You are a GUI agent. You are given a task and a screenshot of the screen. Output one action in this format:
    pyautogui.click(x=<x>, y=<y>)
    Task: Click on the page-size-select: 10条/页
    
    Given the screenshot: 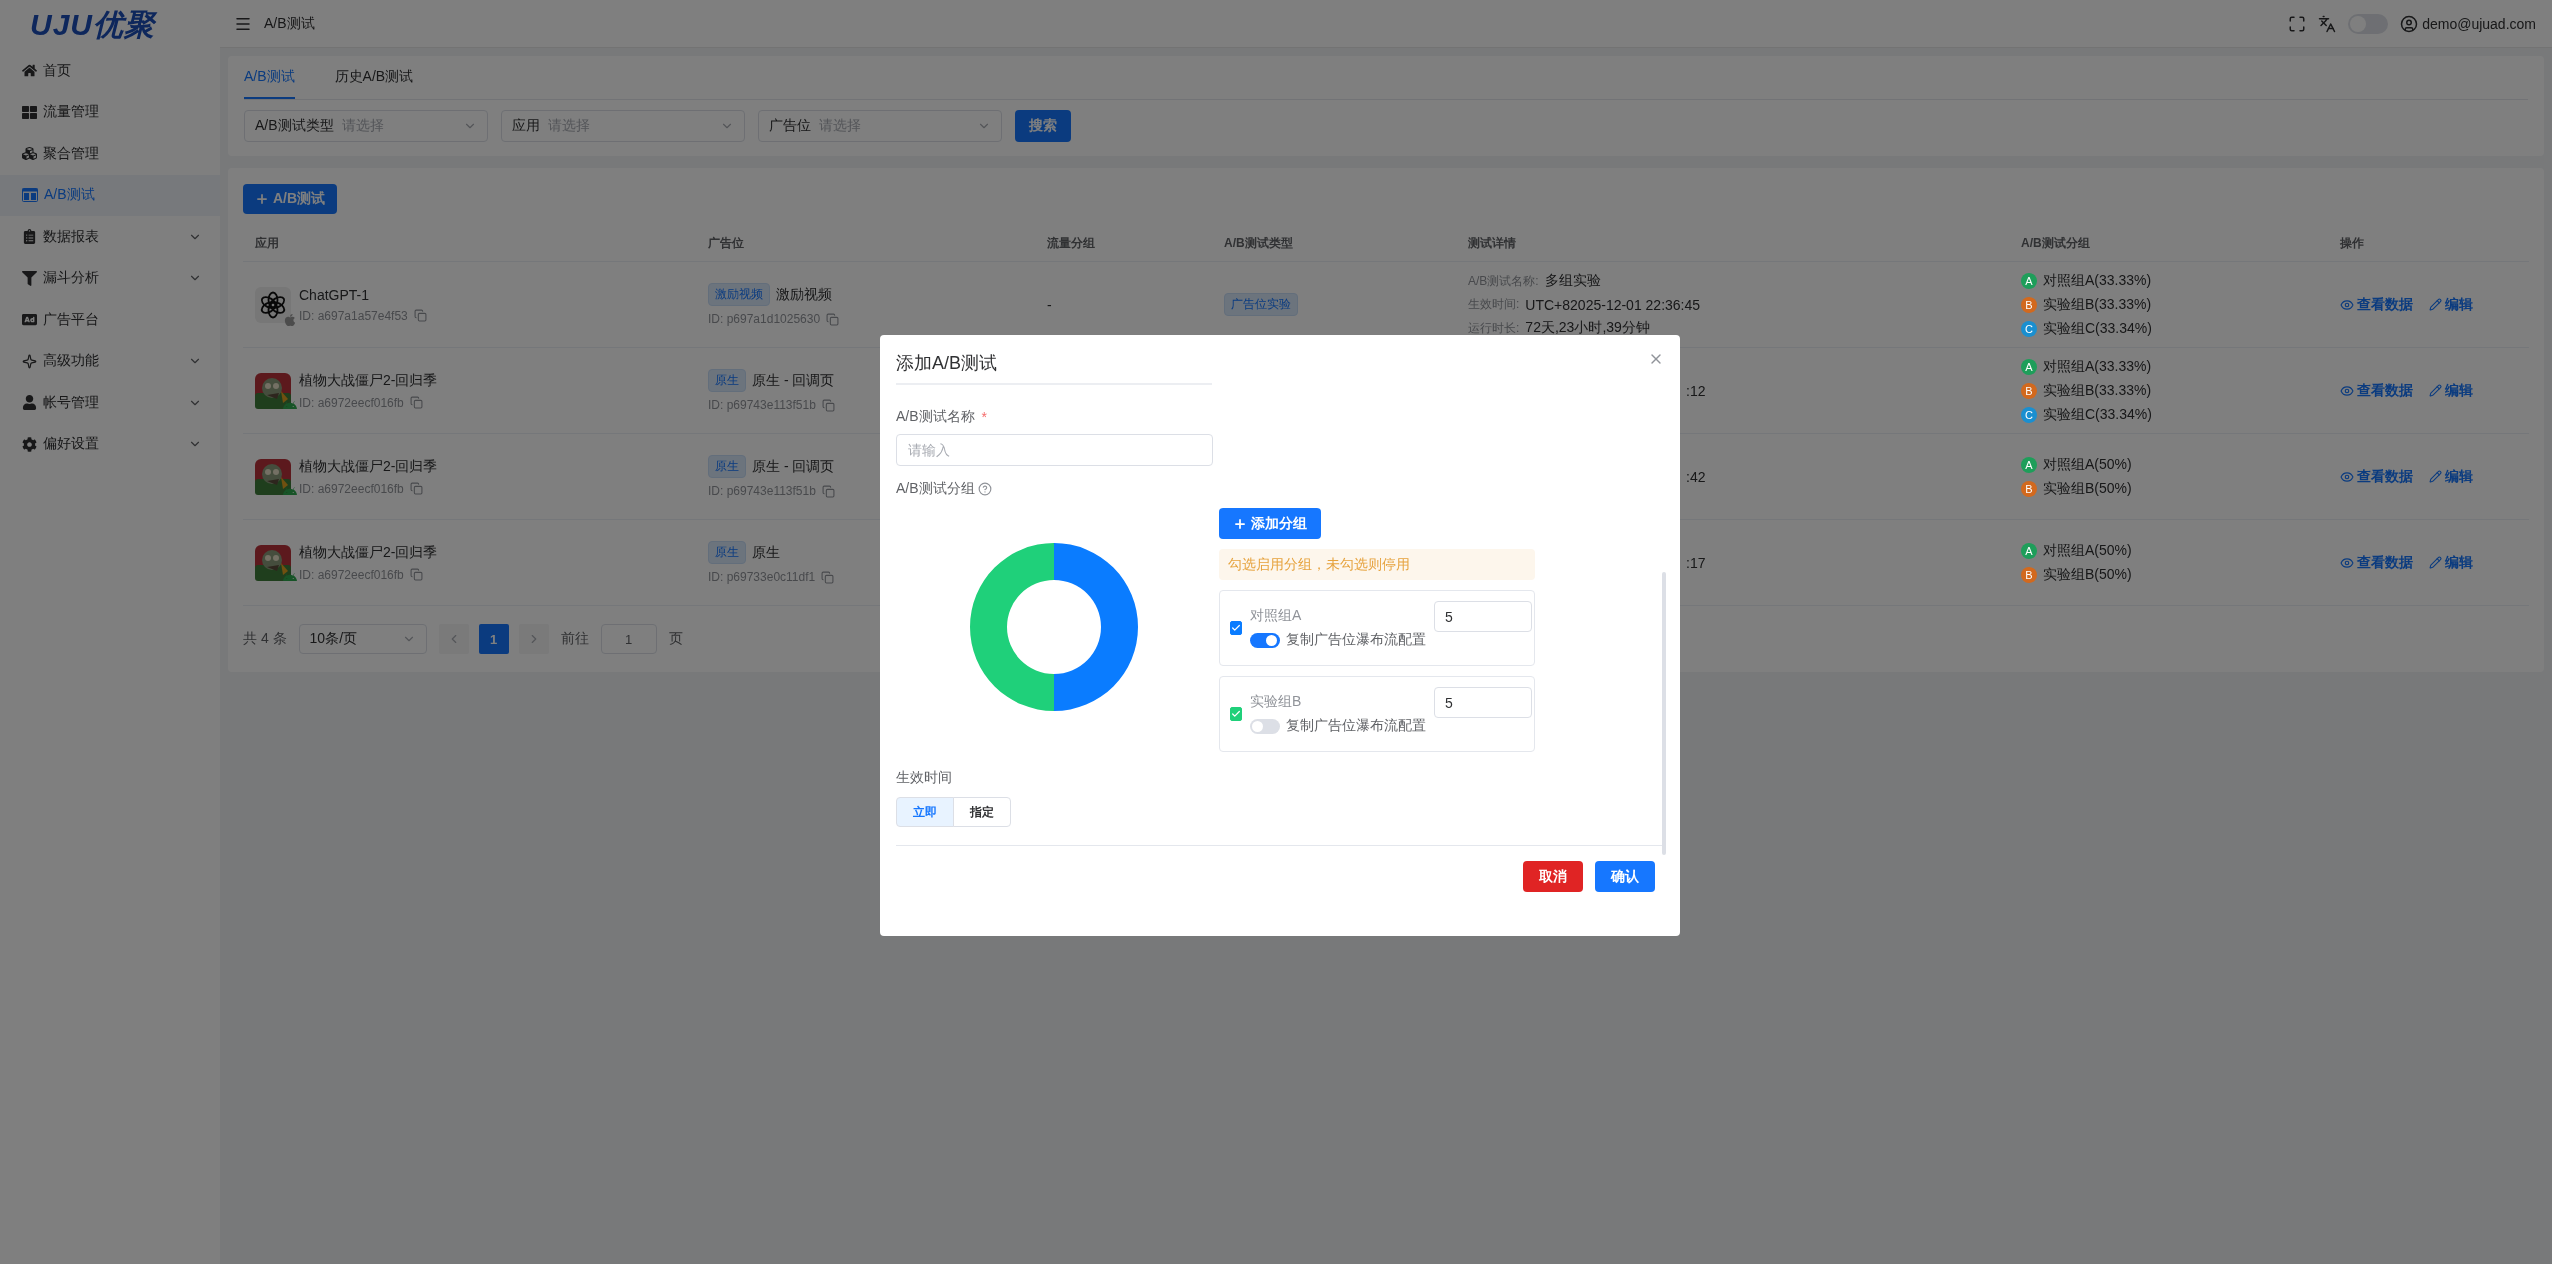 What is the action you would take?
    pyautogui.click(x=362, y=639)
    